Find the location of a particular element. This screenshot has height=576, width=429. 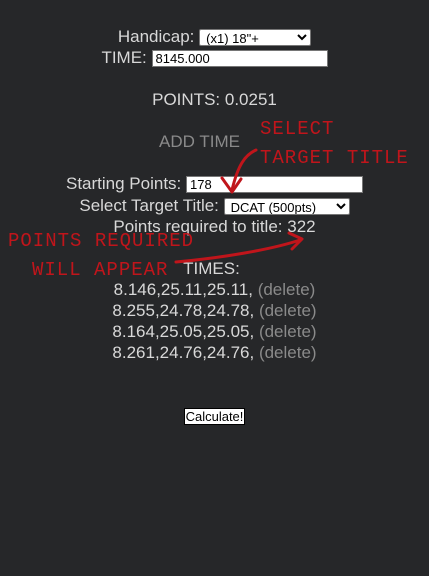

arrowhead-target-select is located at coordinates (231, 185).